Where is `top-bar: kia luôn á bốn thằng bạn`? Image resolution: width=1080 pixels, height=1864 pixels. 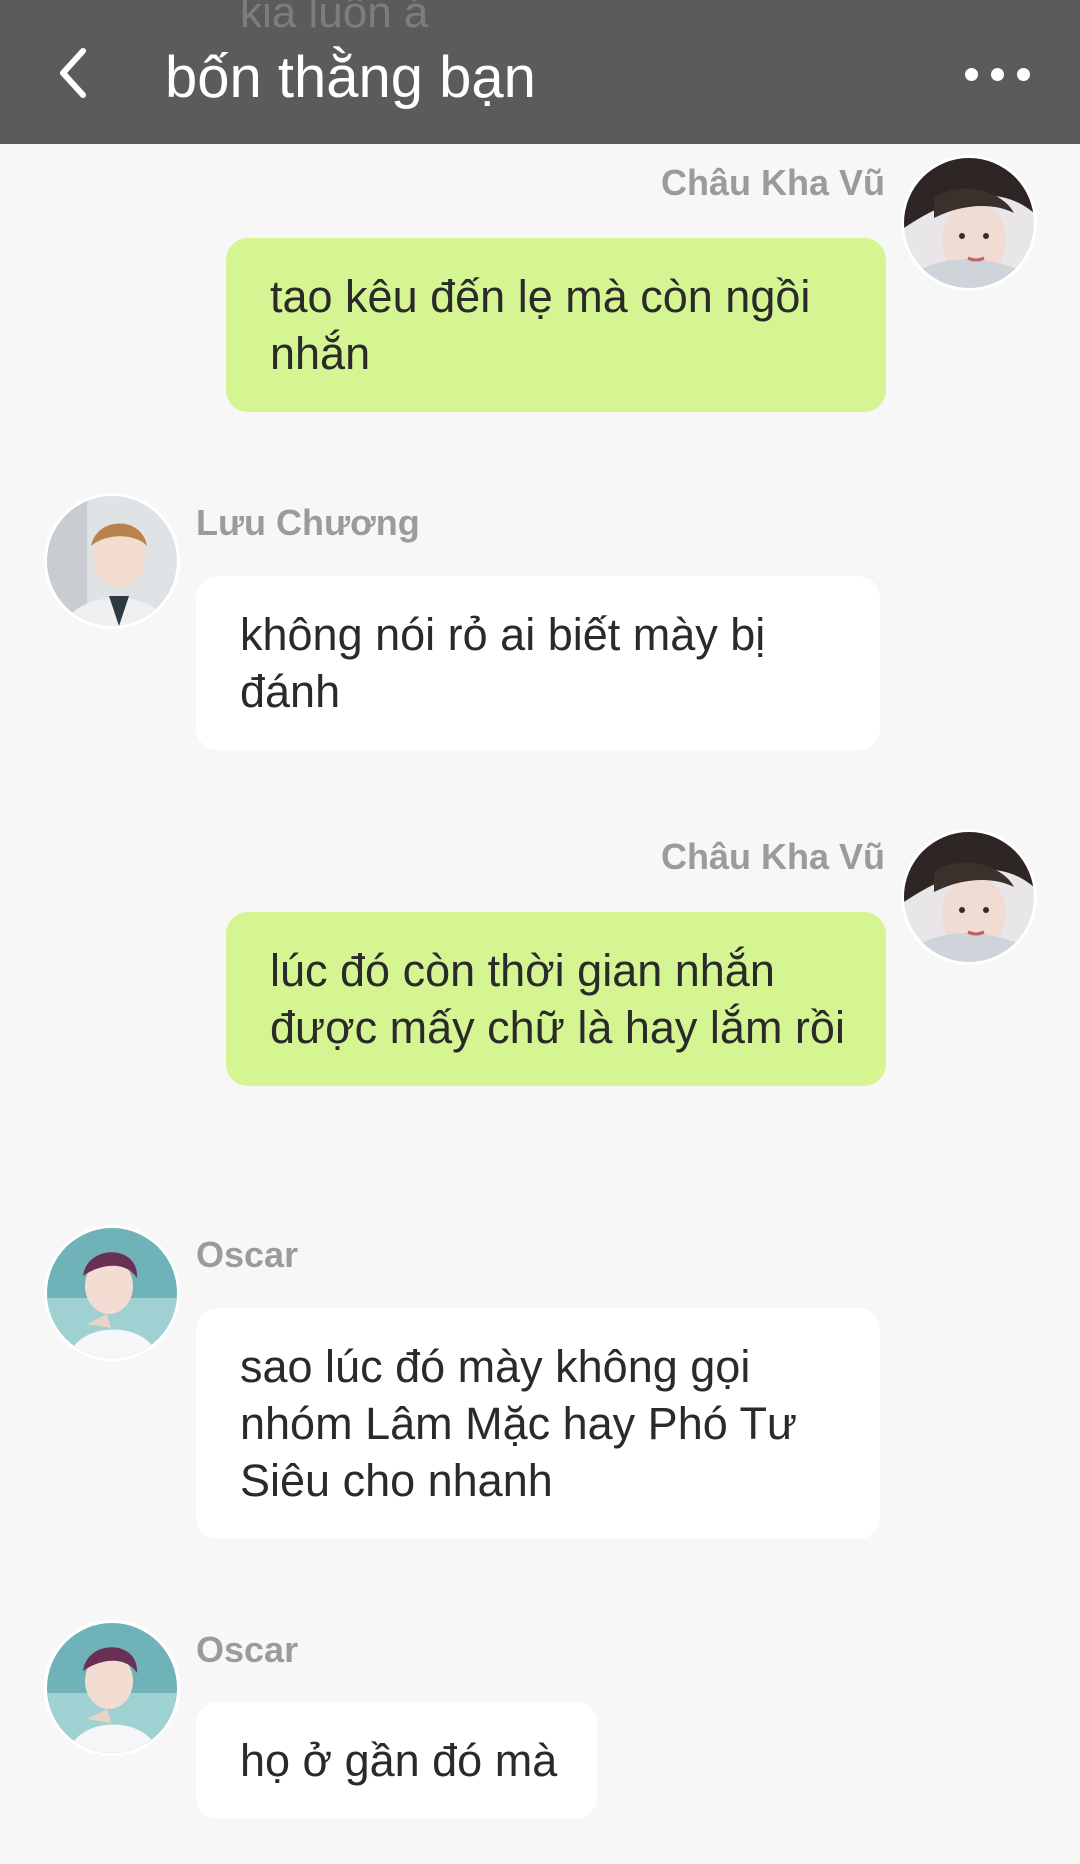
top-bar: kia luôn á bốn thằng bạn is located at coordinates (540, 72).